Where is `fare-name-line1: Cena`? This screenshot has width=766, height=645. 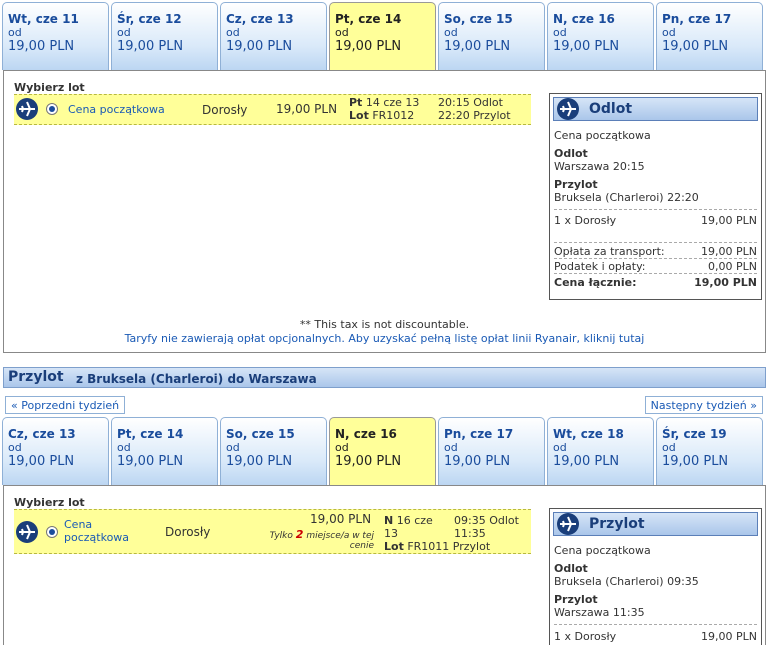
fare-name-line1: Cena is located at coordinates (78, 524).